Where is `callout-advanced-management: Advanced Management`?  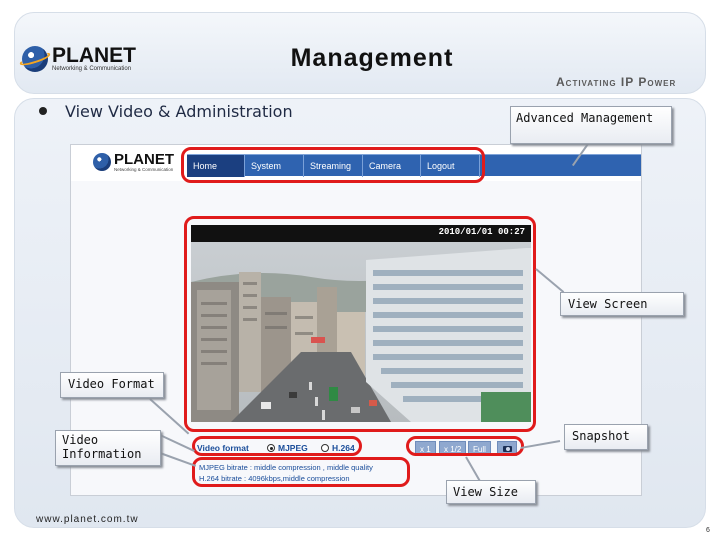
callout-advanced-management: Advanced Management is located at coordinates (591, 125).